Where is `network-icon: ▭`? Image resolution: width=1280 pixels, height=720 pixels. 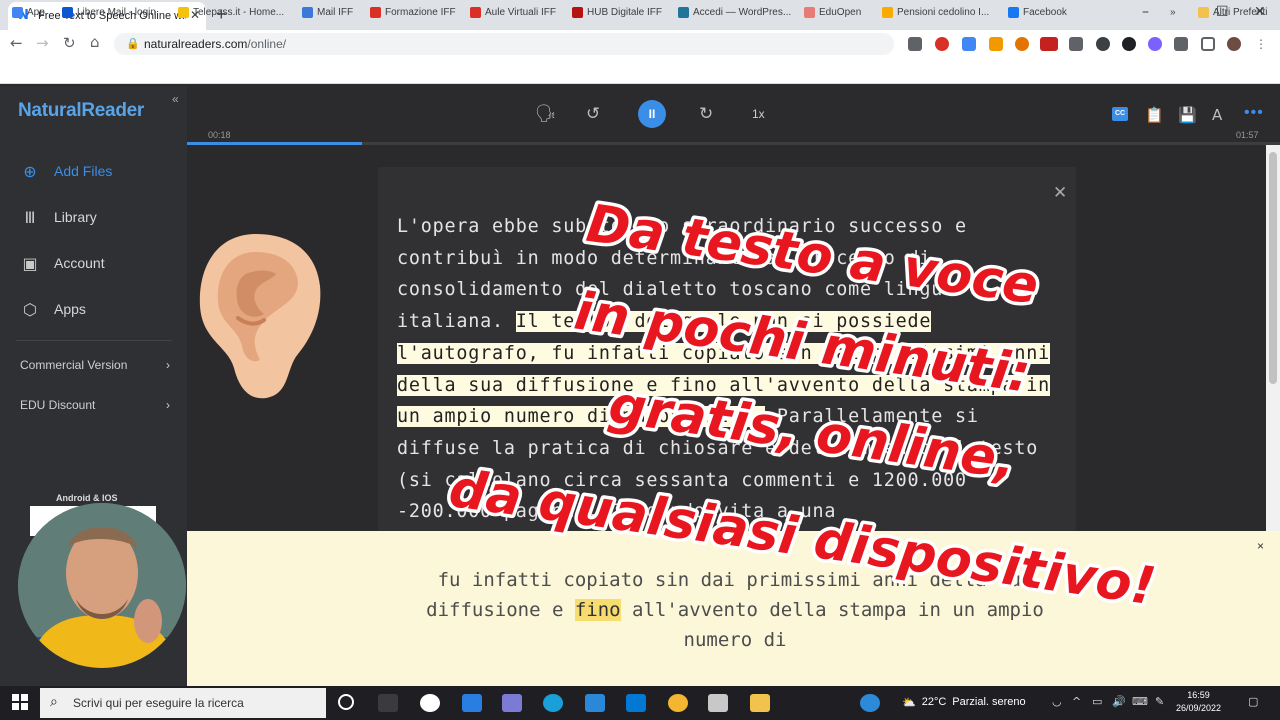 network-icon: ▭ is located at coordinates (1097, 701).